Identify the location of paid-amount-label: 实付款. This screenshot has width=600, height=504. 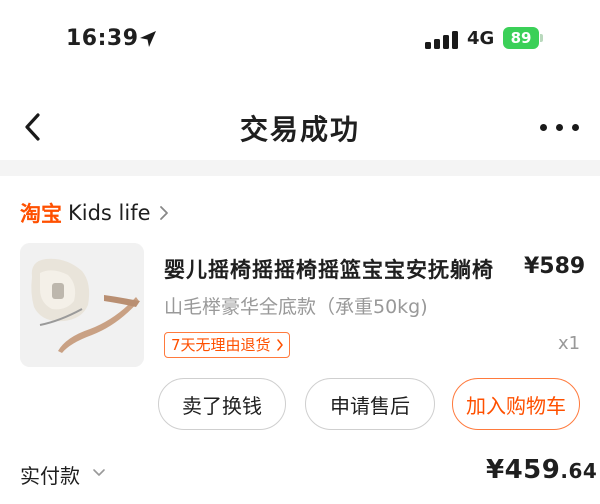
(50, 474).